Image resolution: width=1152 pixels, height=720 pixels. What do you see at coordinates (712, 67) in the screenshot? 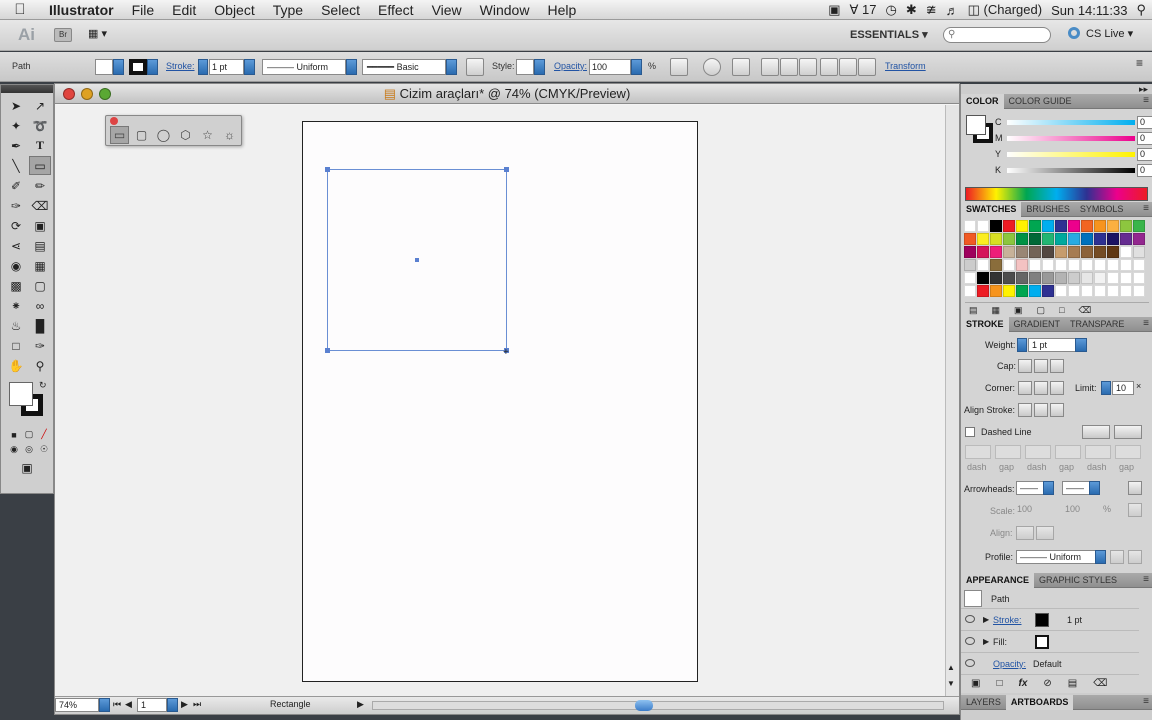
I see `recolor-artwork-icon` at bounding box center [712, 67].